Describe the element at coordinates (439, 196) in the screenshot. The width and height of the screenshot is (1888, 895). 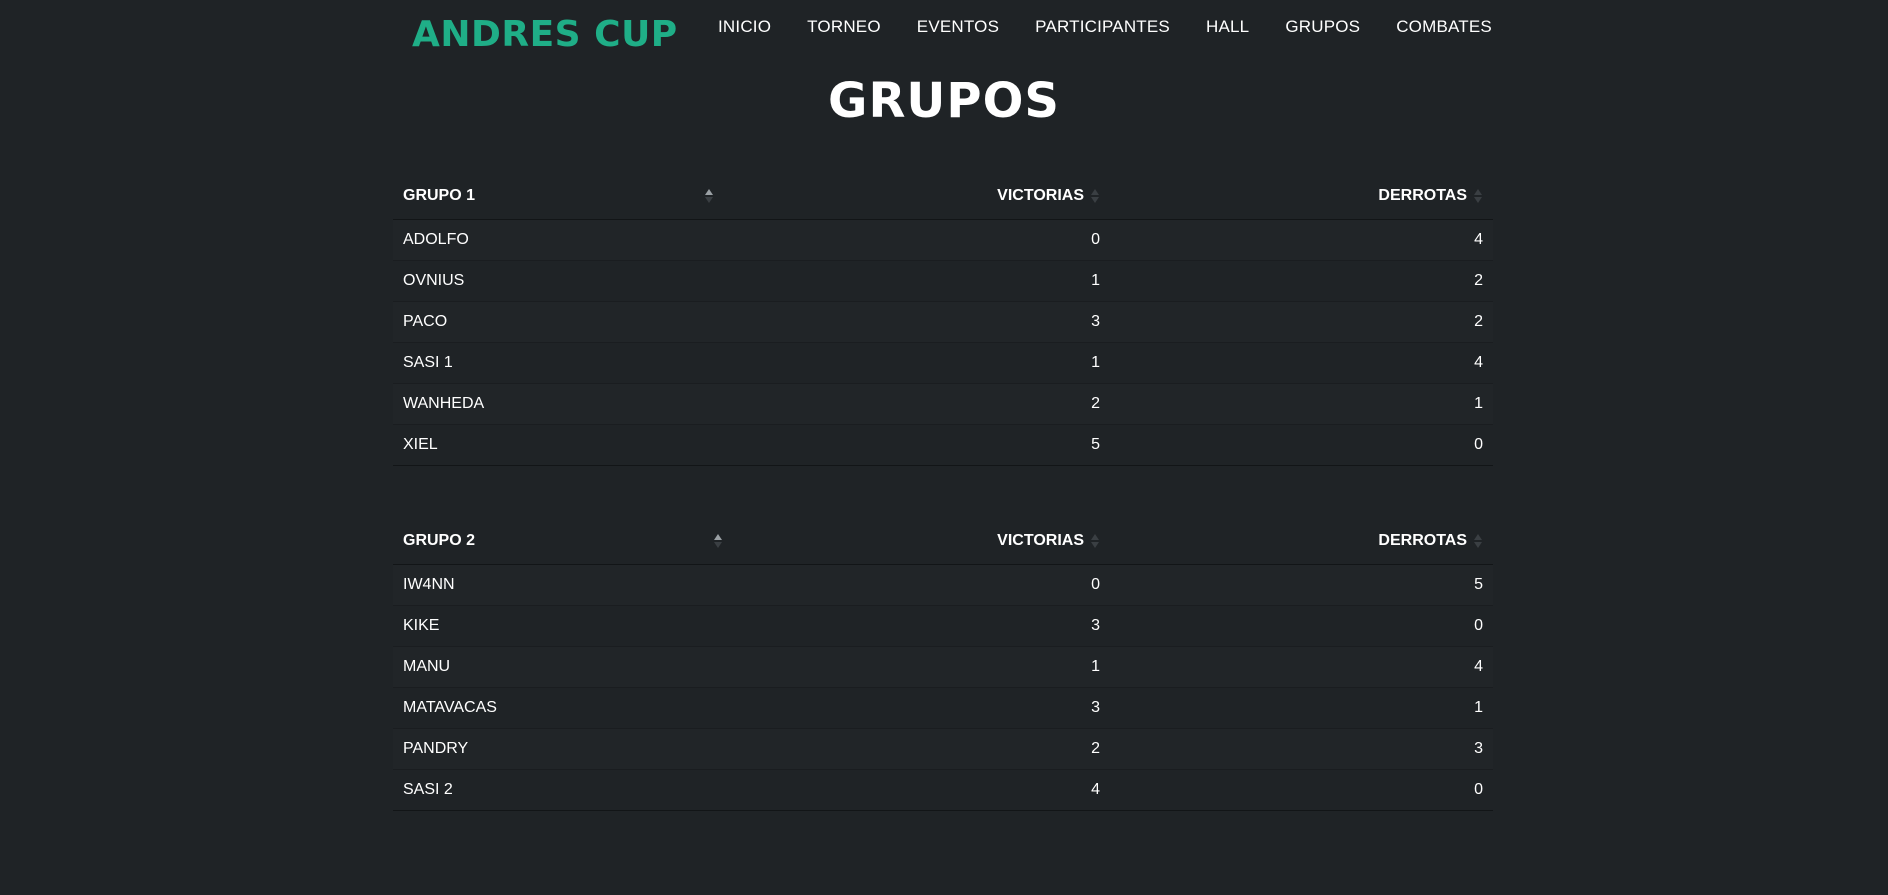
I see `column-header-group-label: GRUPO 1` at that location.